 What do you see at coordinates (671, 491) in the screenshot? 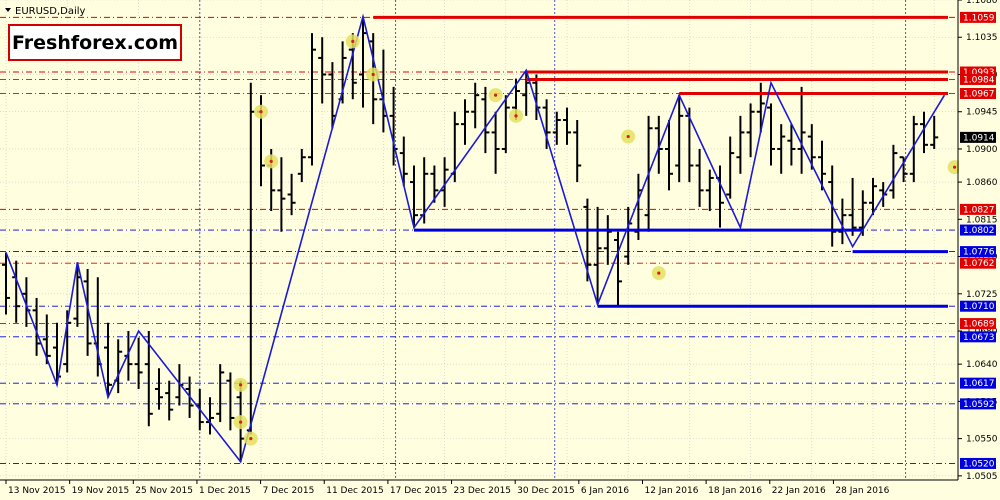
I see `date-tick-label: 12 Jan 2016` at bounding box center [671, 491].